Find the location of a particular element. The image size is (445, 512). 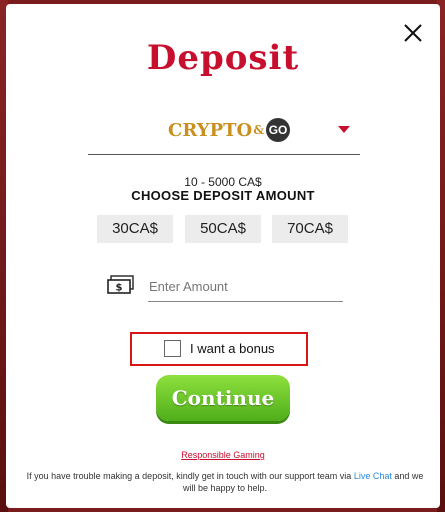

cash-icon: $ is located at coordinates (121, 287).